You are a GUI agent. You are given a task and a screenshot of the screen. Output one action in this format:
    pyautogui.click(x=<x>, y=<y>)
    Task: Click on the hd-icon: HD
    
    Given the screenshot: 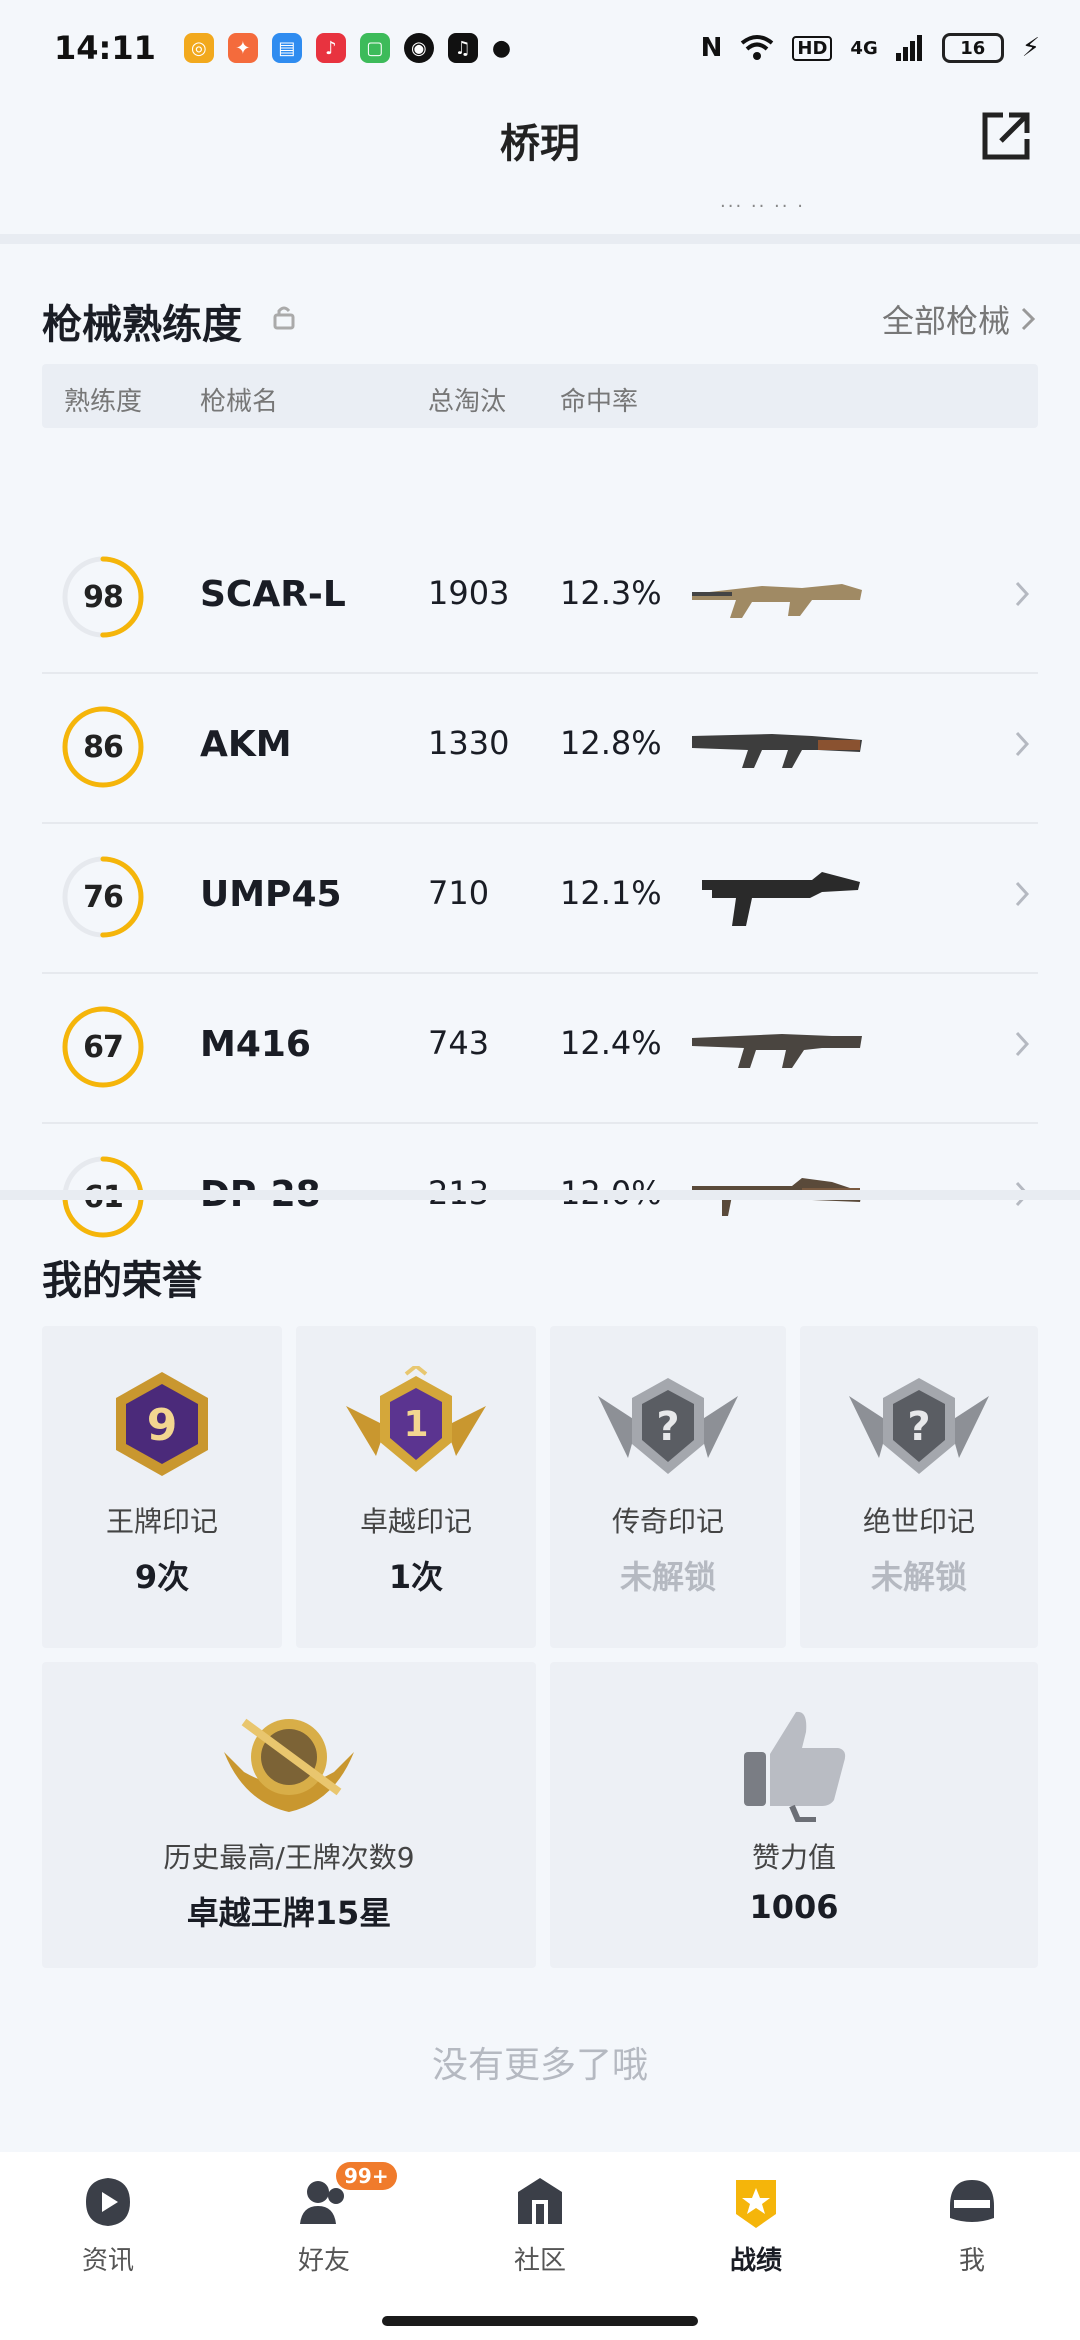 What is the action you would take?
    pyautogui.click(x=812, y=48)
    